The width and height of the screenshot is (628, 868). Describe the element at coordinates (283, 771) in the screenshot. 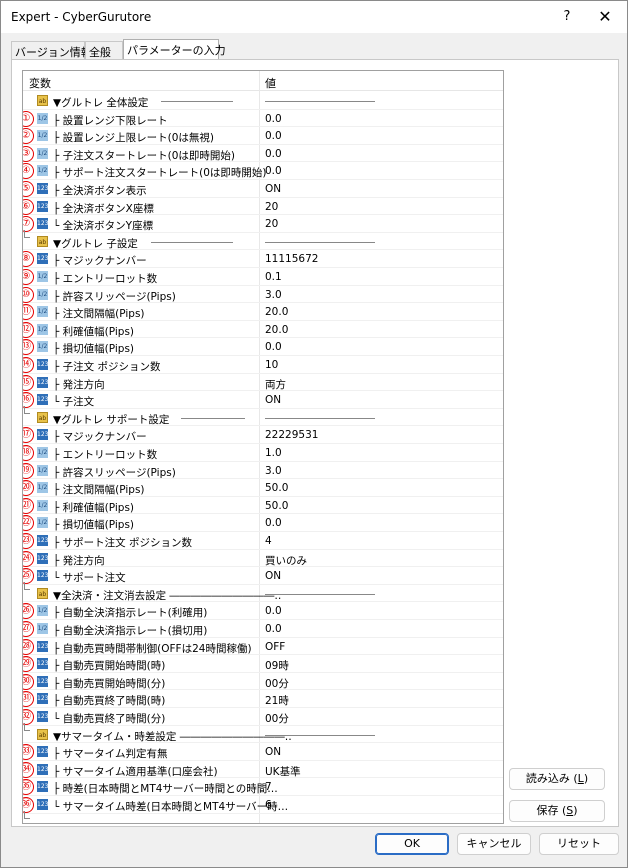

I see `parameter-value: UK基準` at that location.